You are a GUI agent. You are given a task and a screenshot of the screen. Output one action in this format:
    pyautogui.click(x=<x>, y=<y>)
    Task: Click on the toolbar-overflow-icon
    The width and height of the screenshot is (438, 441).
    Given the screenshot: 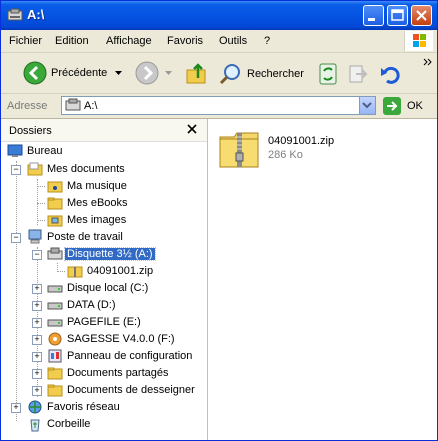 What is the action you would take?
    pyautogui.click(x=428, y=62)
    